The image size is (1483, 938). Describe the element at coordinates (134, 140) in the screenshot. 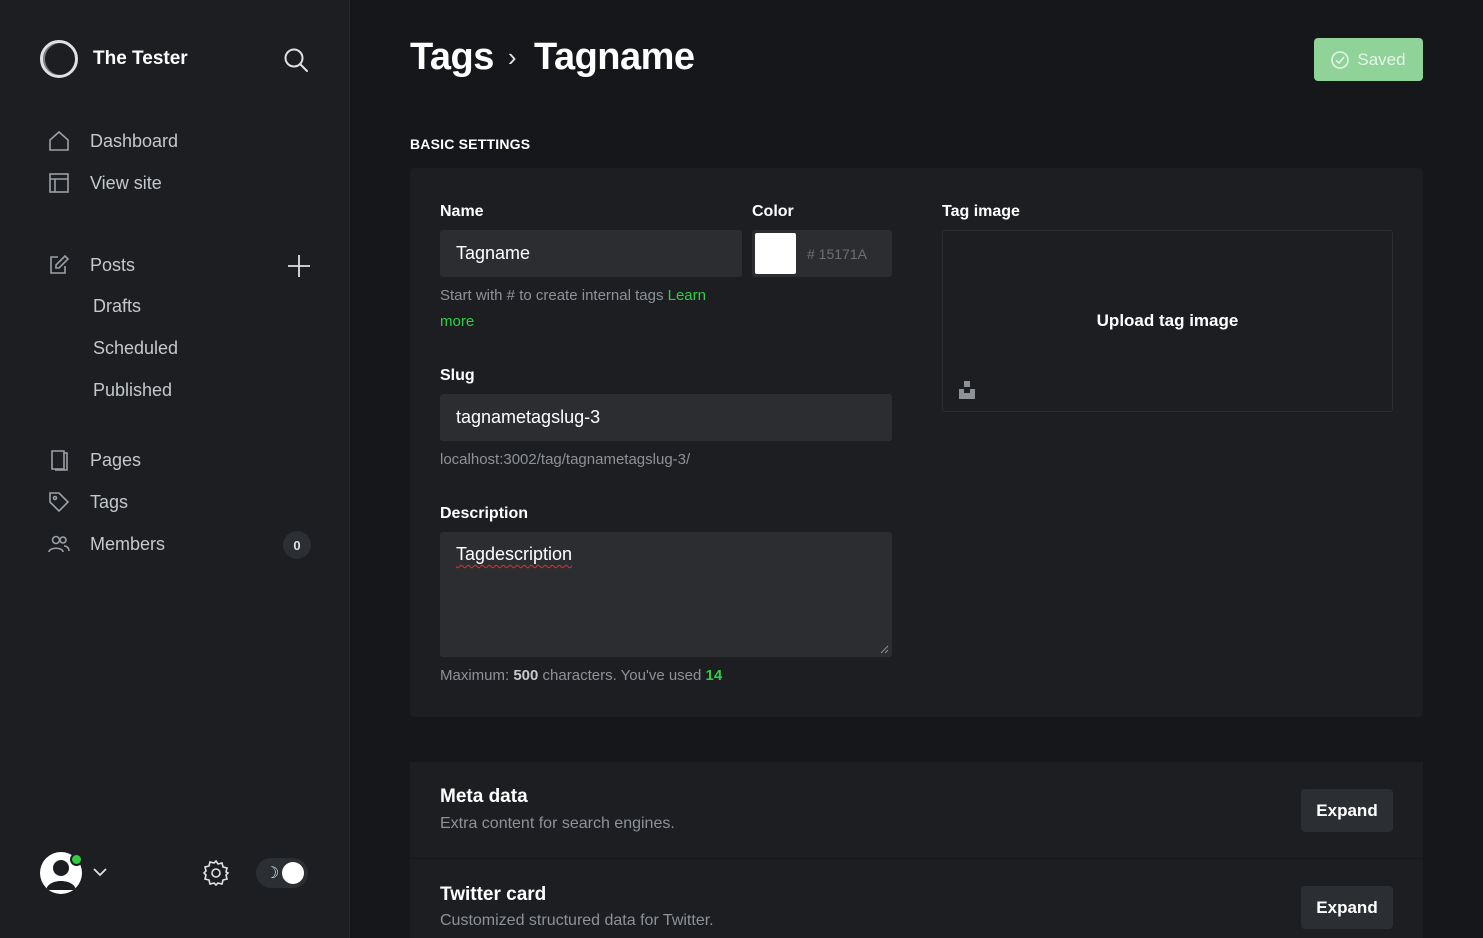

I see `nav-dashboard-label: Dashboard` at that location.